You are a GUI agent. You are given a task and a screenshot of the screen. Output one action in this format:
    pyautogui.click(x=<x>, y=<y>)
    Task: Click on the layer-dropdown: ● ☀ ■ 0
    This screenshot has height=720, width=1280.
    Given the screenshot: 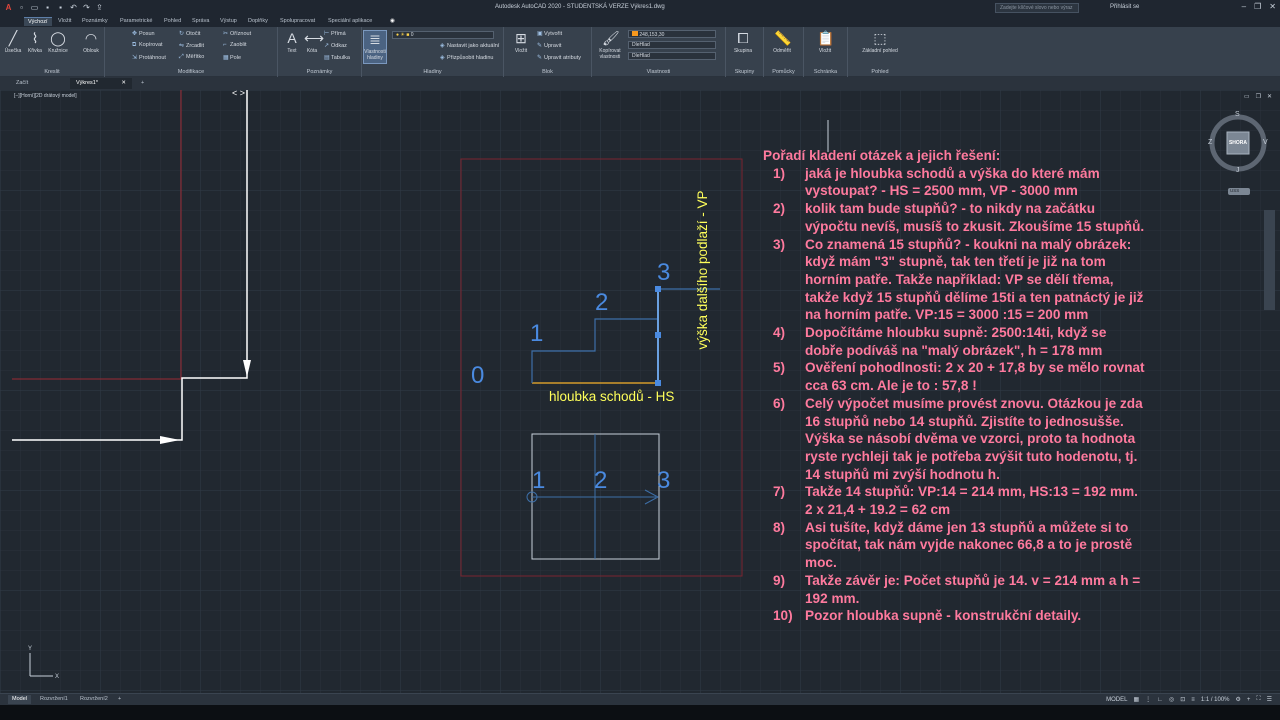 What is the action you would take?
    pyautogui.click(x=443, y=35)
    